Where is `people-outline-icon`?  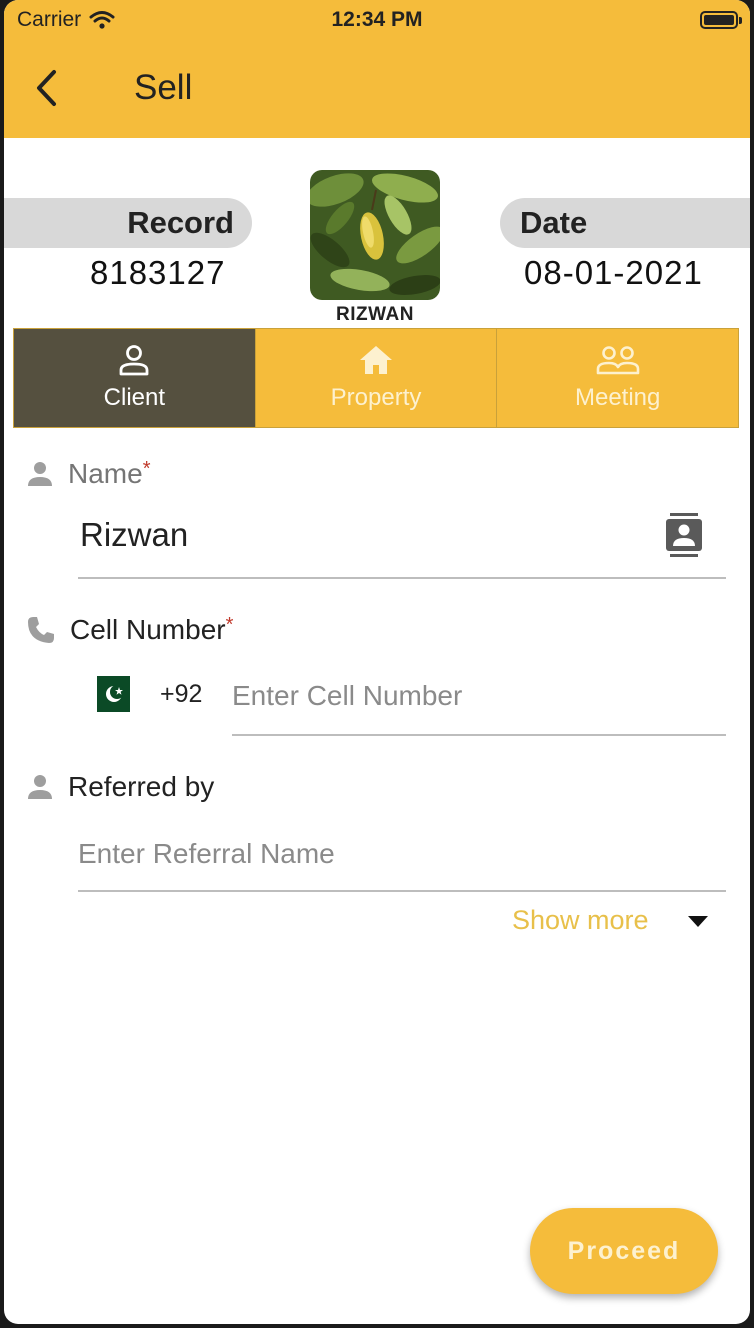
people-outline-icon is located at coordinates (617, 360).